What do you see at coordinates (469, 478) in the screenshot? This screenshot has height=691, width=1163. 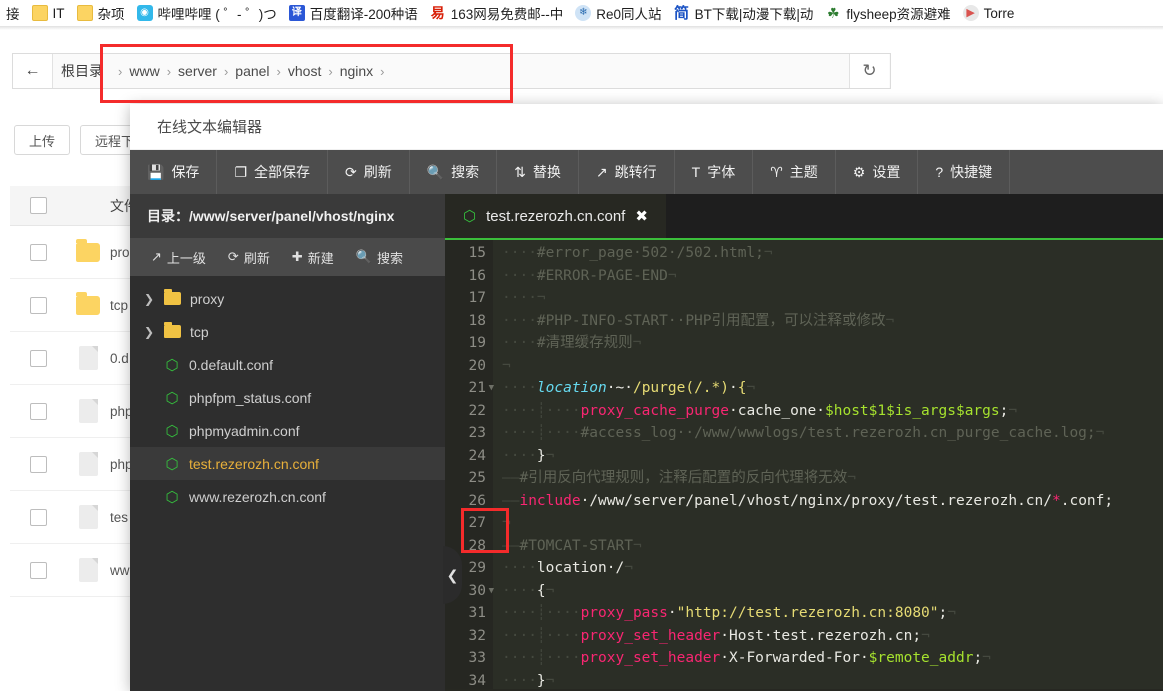 I see `line-number: 25` at bounding box center [469, 478].